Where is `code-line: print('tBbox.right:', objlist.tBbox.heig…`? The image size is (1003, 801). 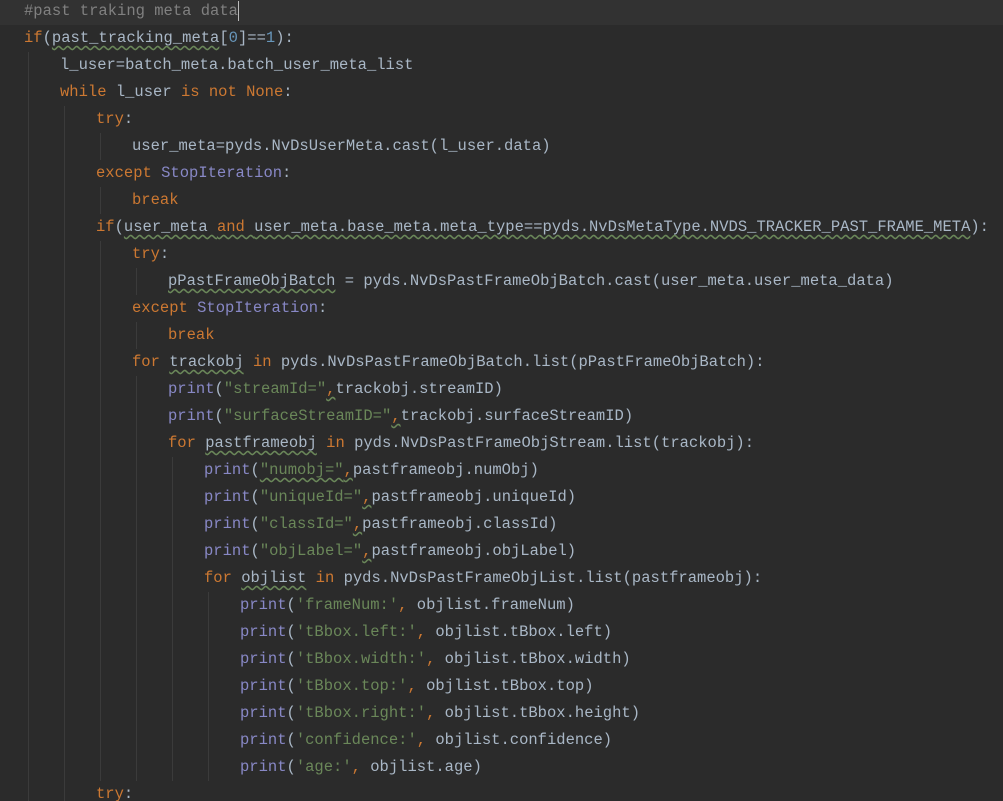 code-line: print('tBbox.right:', objlist.tBbox.heig… is located at coordinates (501, 713).